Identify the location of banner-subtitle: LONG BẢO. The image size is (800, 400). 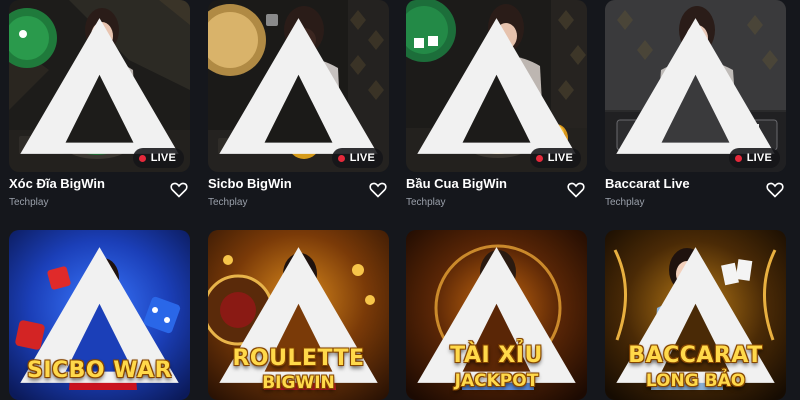
(695, 381).